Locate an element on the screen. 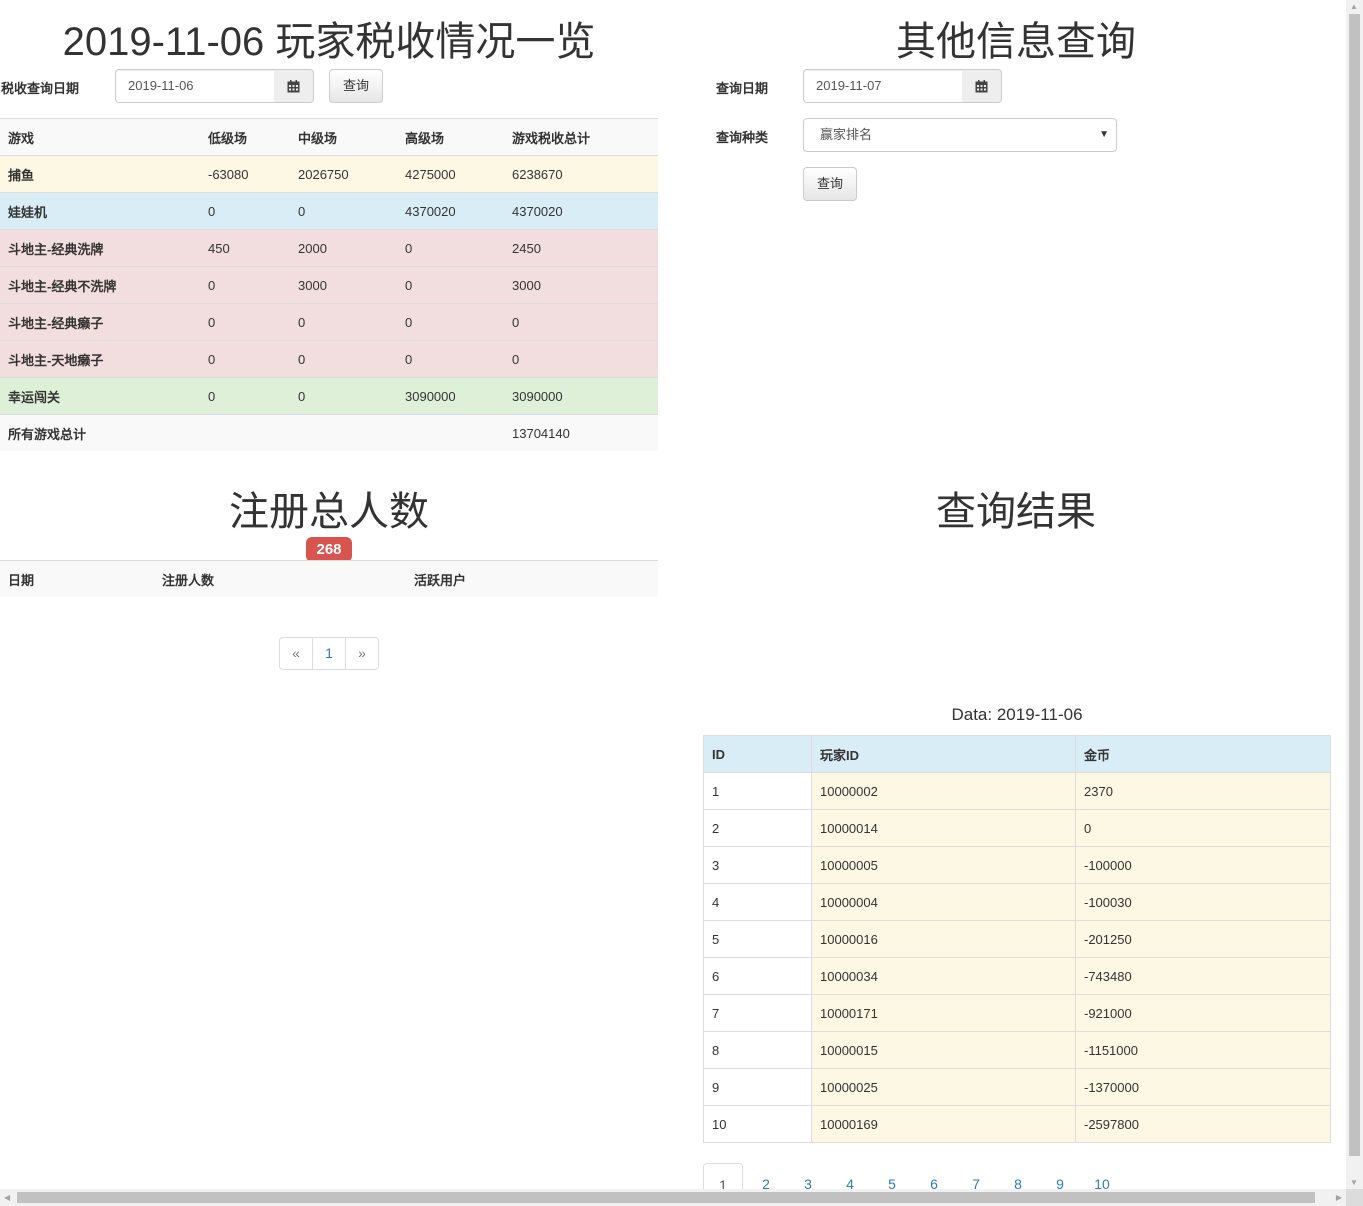 This screenshot has height=1206, width=1363. result-cell-player-id: 10000014 is located at coordinates (943, 828).